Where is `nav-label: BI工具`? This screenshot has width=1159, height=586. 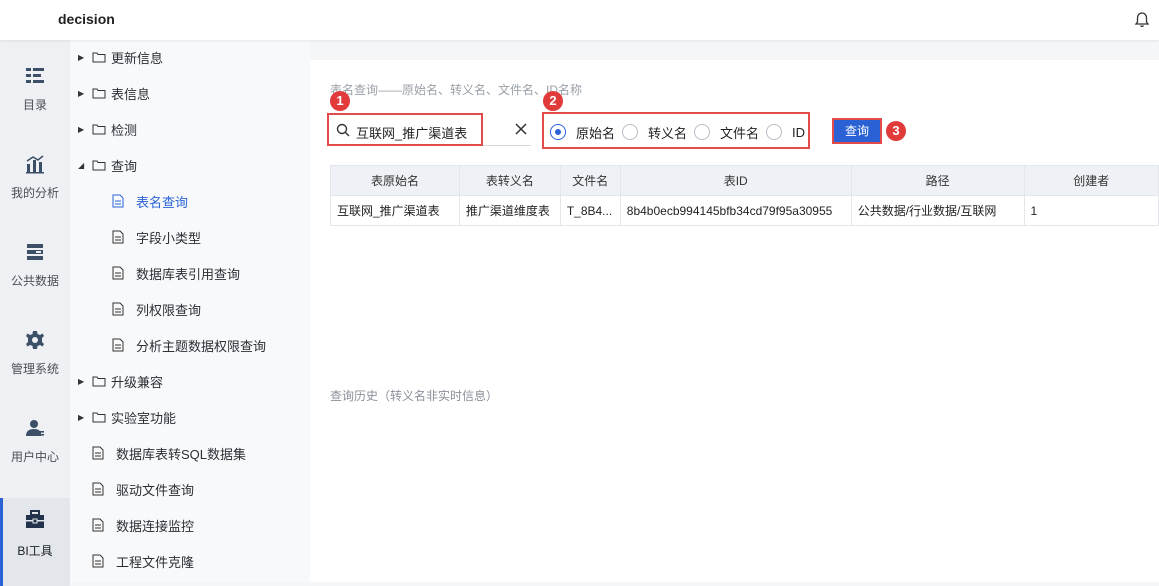 nav-label: BI工具 is located at coordinates (35, 551).